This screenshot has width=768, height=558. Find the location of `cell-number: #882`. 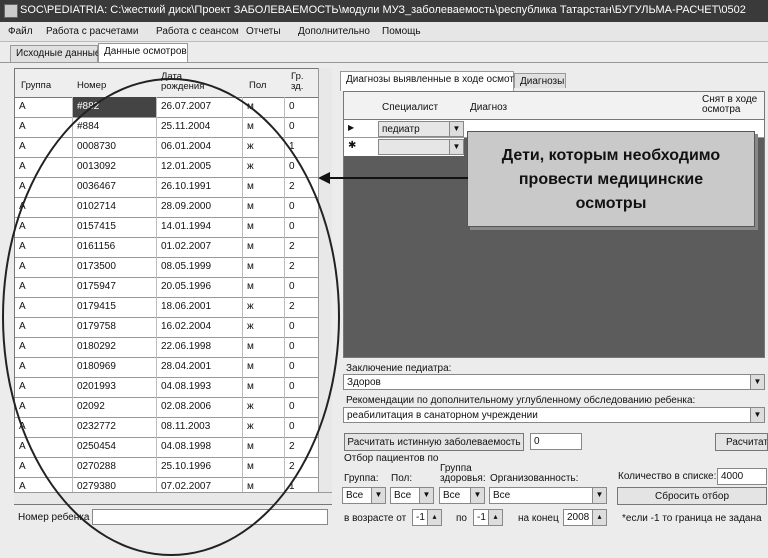

cell-number: #882 is located at coordinates (115, 107).